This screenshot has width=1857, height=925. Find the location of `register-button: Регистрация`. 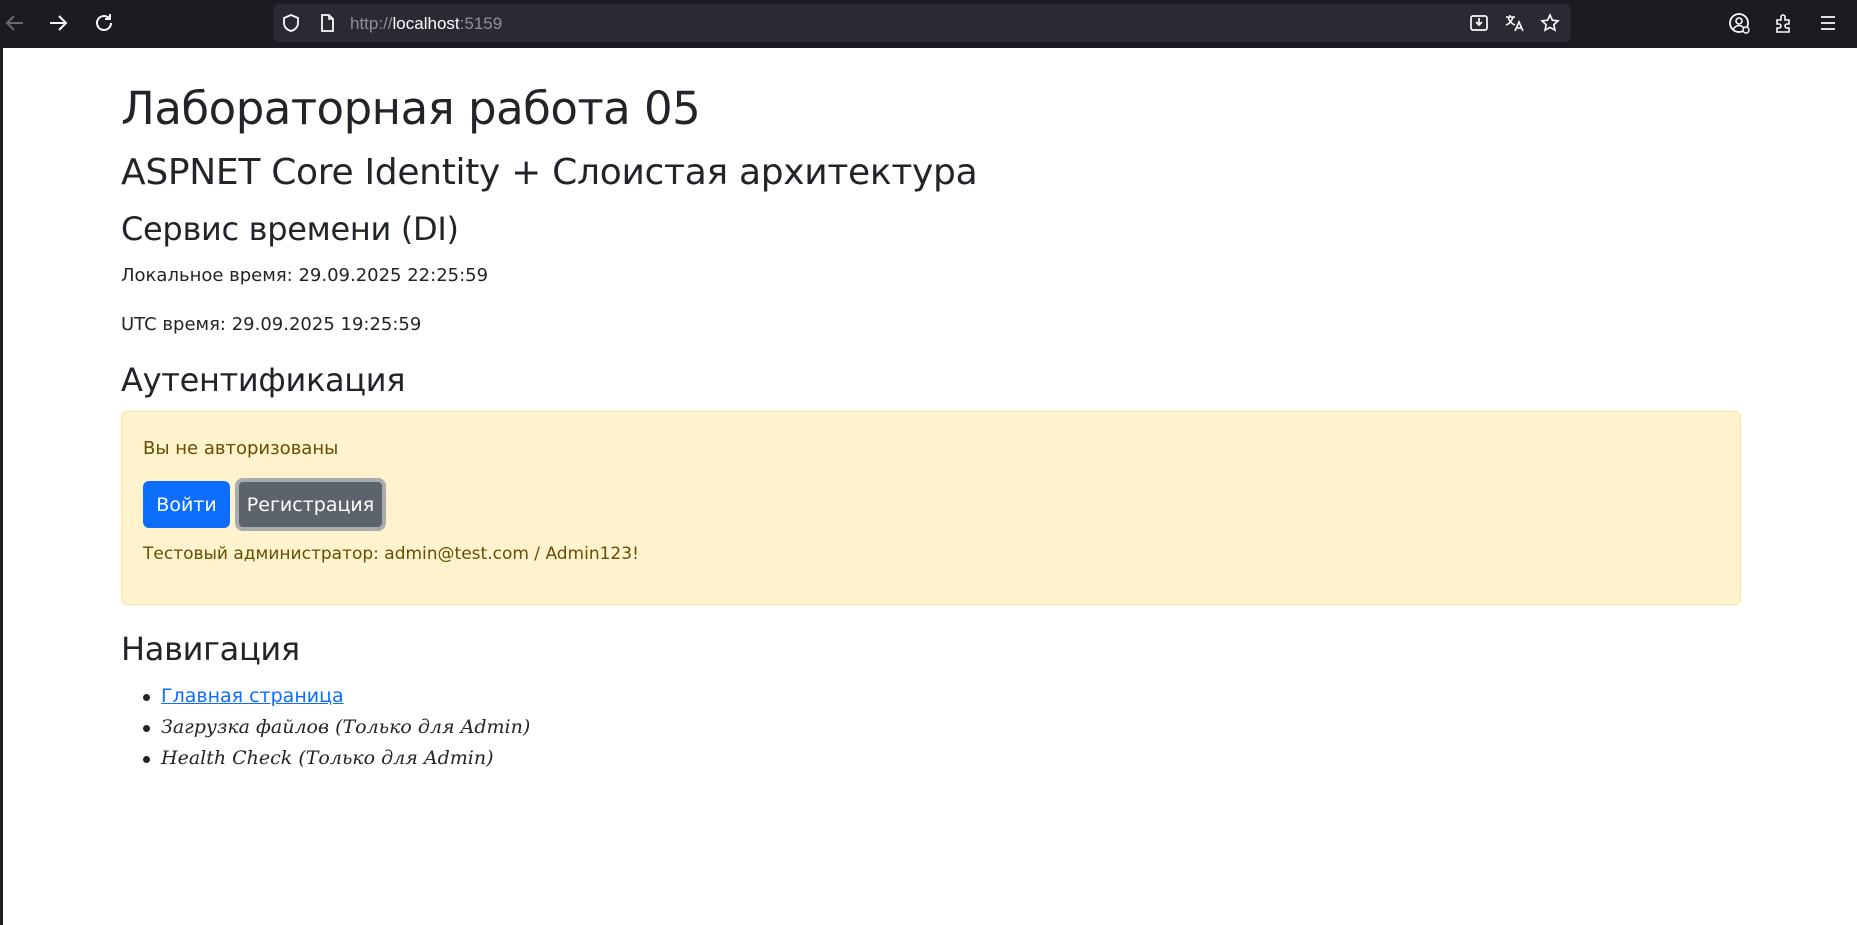

register-button: Регистрация is located at coordinates (310, 504).